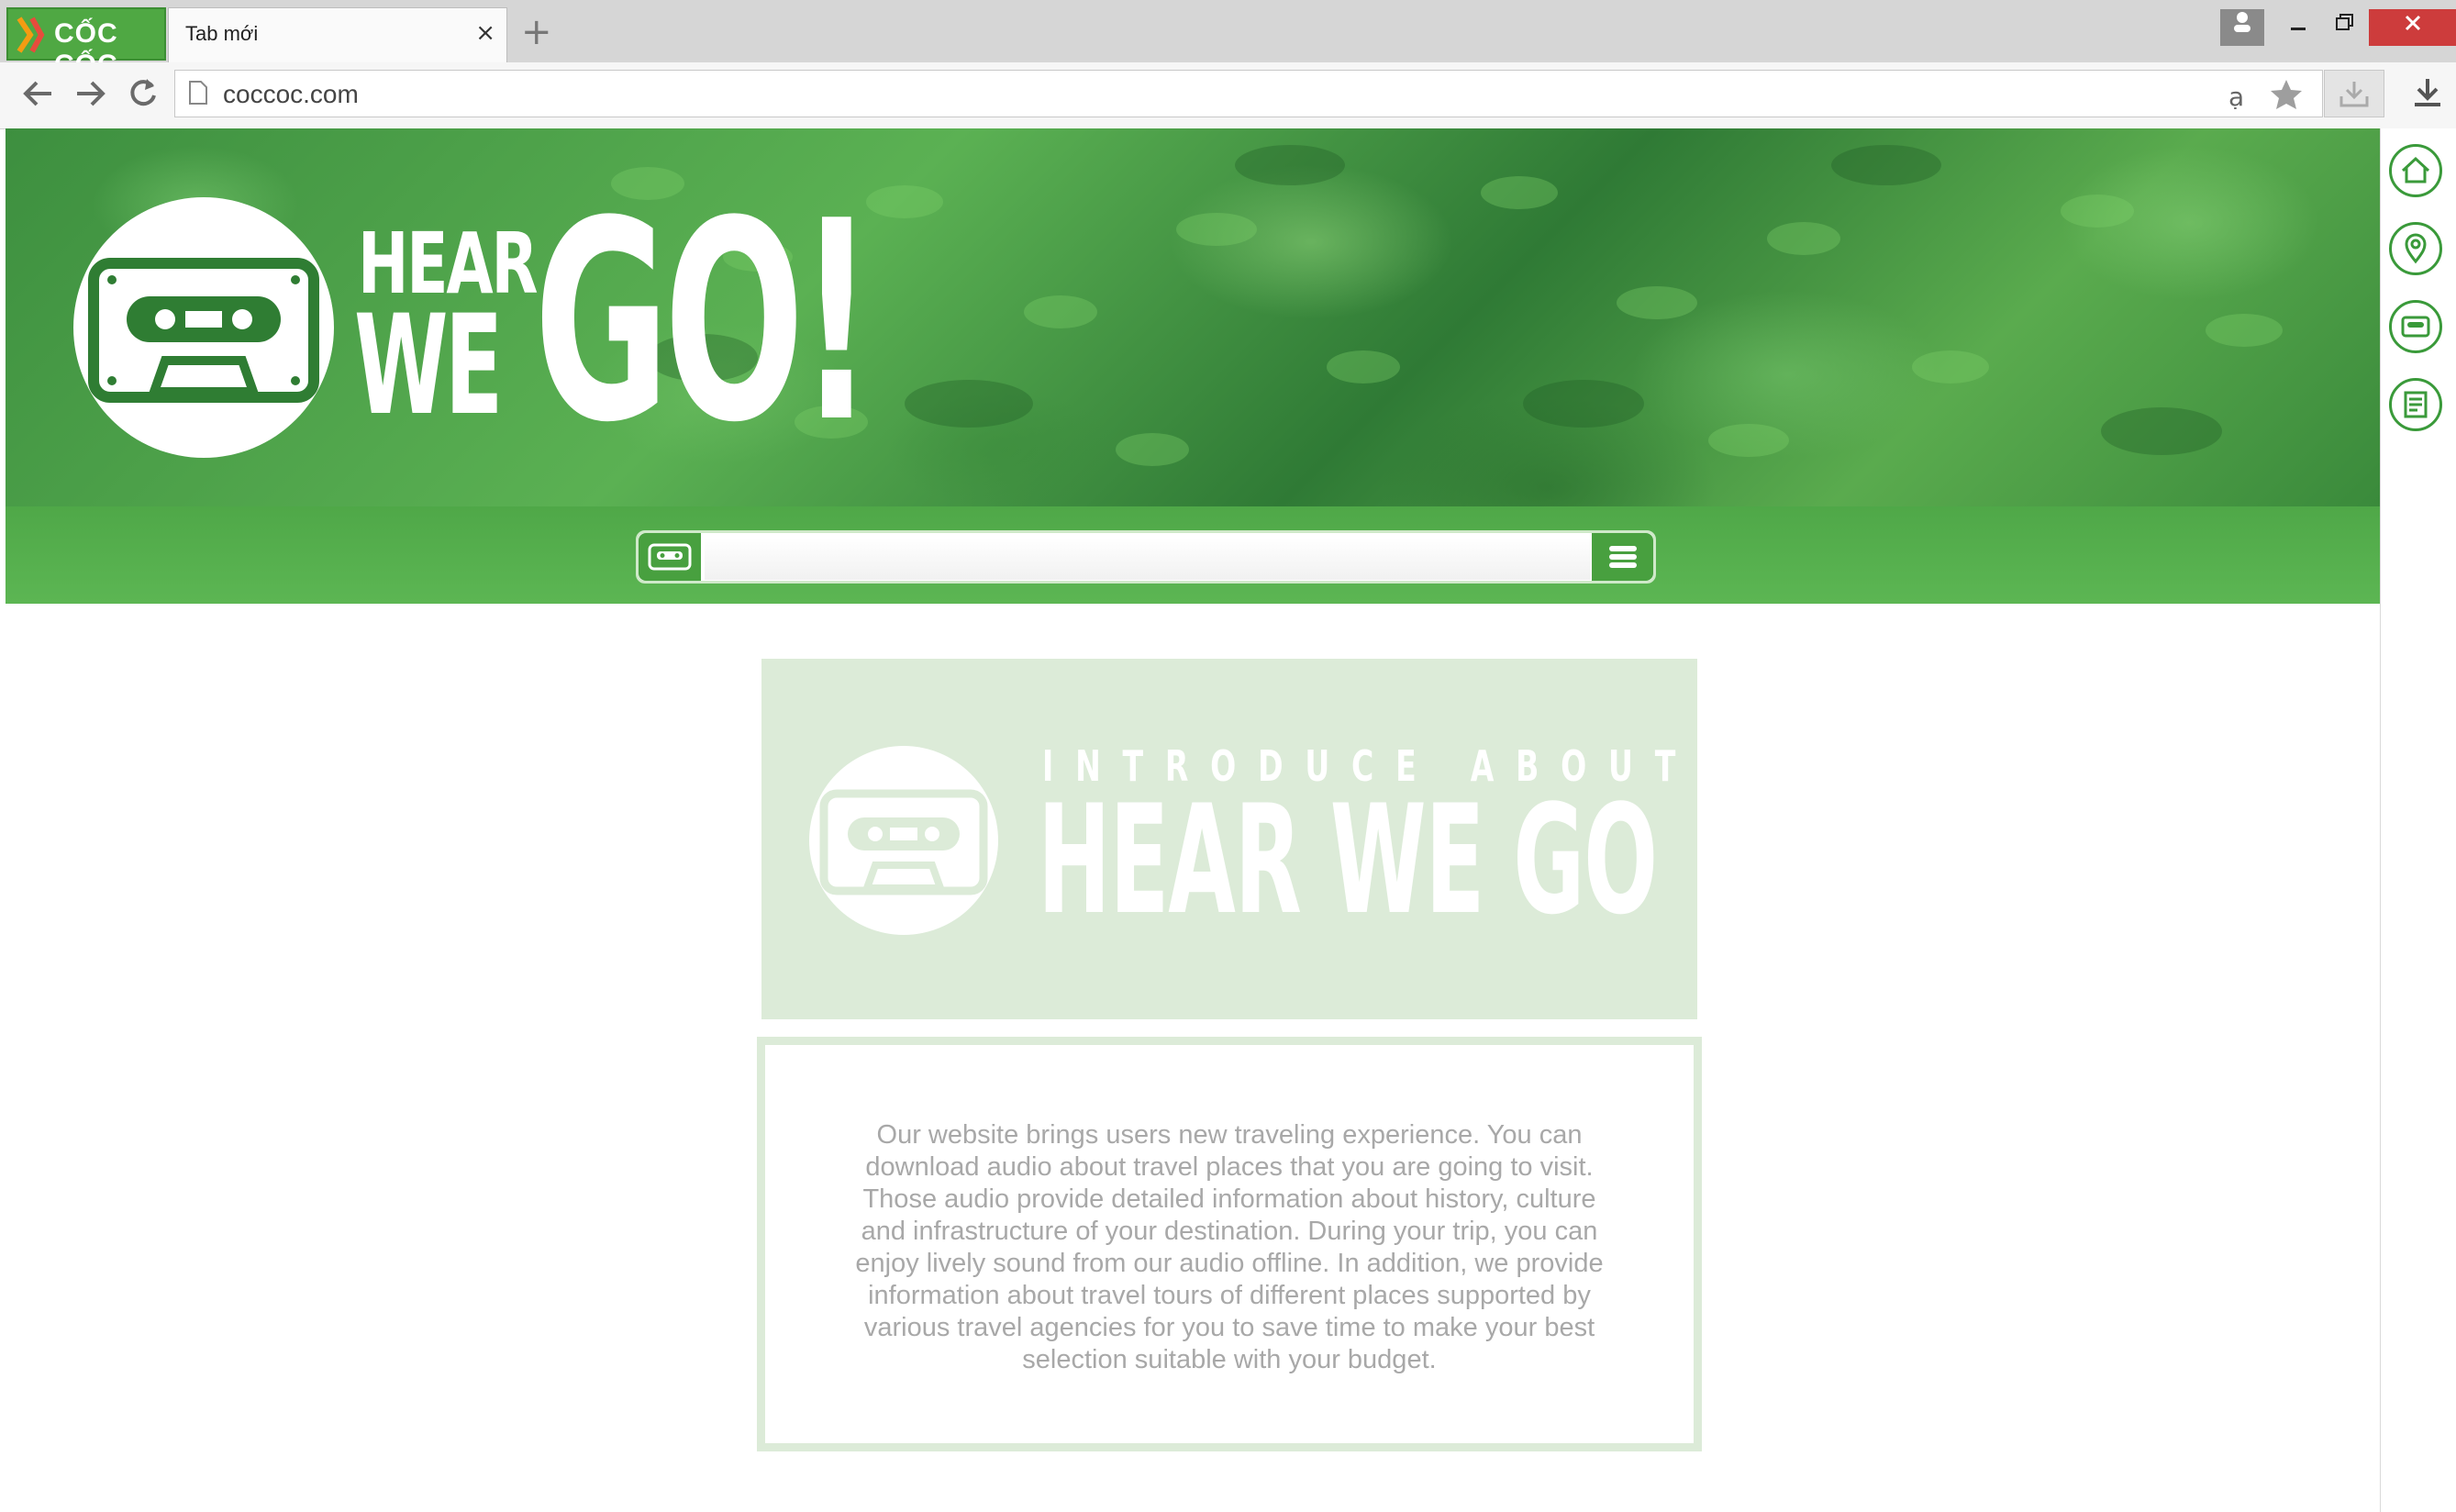 This screenshot has height=1512, width=2456. I want to click on wordmark-we: WE, so click(428, 366).